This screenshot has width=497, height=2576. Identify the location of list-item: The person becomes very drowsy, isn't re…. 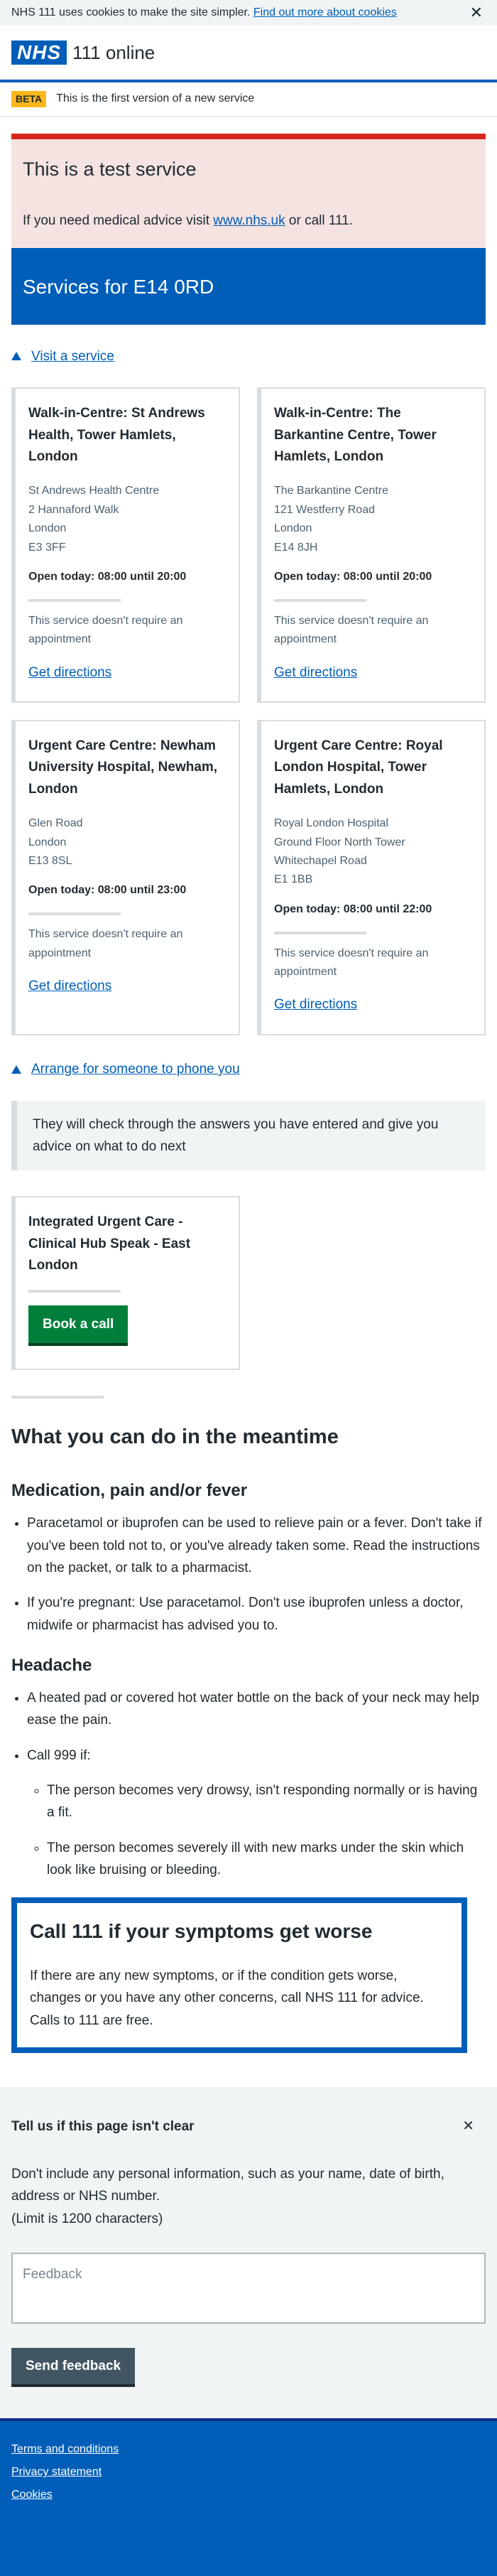
(266, 1802).